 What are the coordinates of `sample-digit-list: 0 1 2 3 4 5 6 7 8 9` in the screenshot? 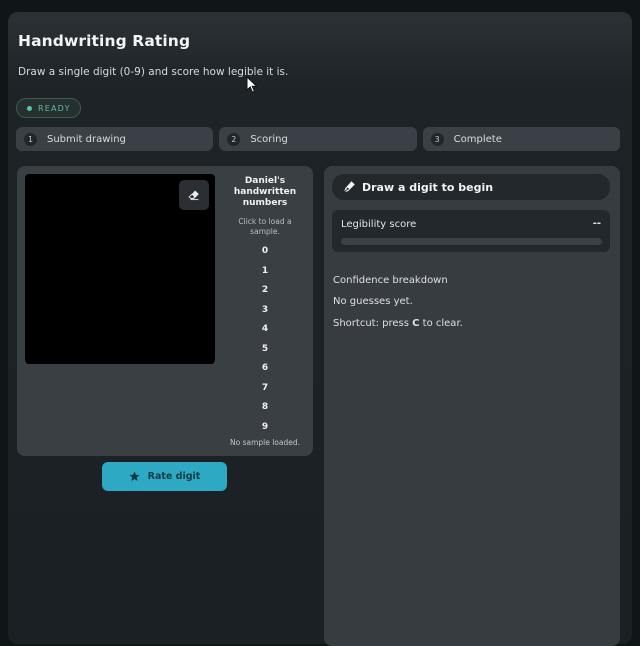 It's located at (265, 339).